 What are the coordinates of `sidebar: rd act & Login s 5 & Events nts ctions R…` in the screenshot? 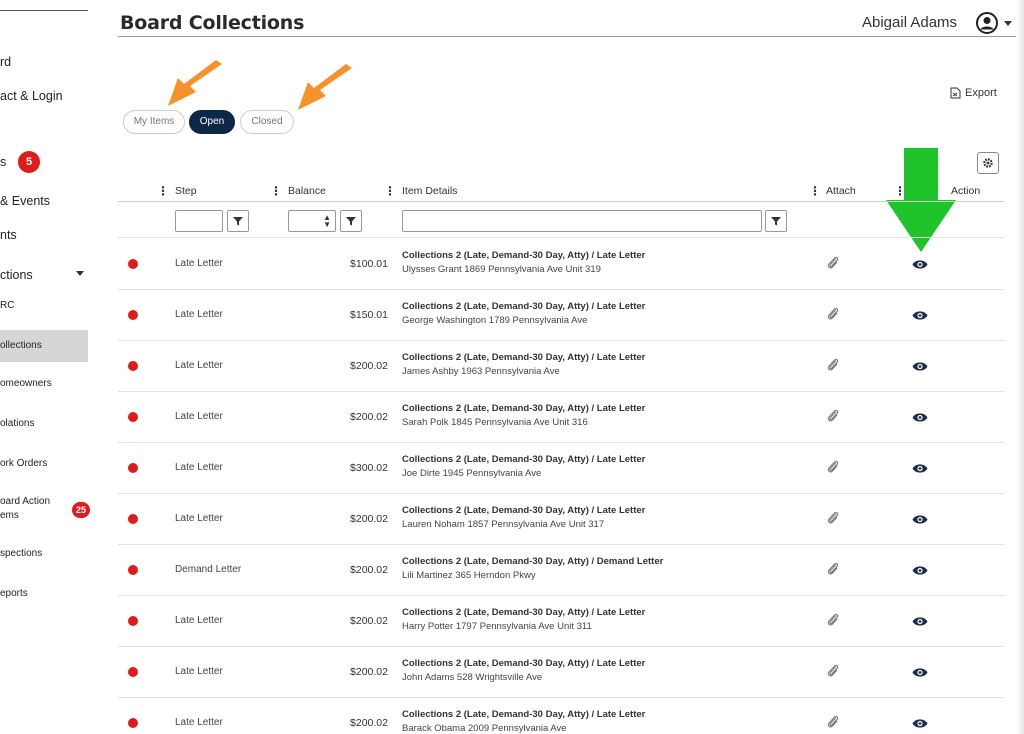 It's located at (45, 367).